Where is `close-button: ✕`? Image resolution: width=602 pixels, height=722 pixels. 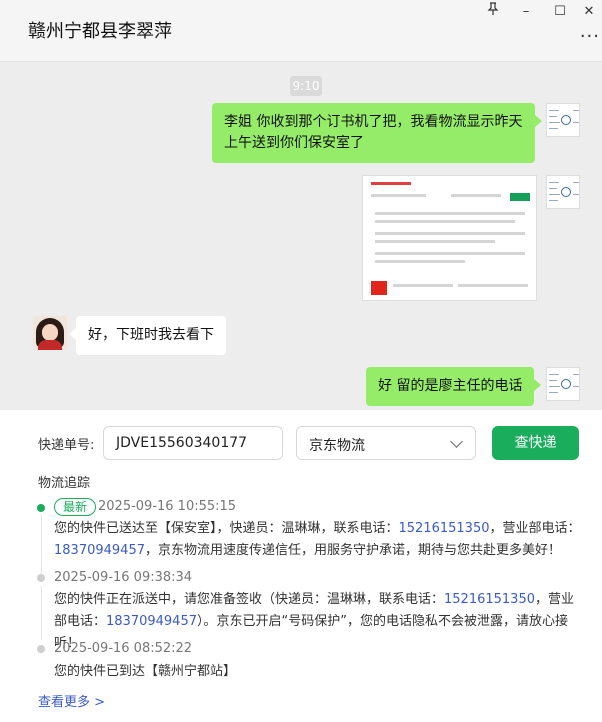 close-button: ✕ is located at coordinates (589, 12).